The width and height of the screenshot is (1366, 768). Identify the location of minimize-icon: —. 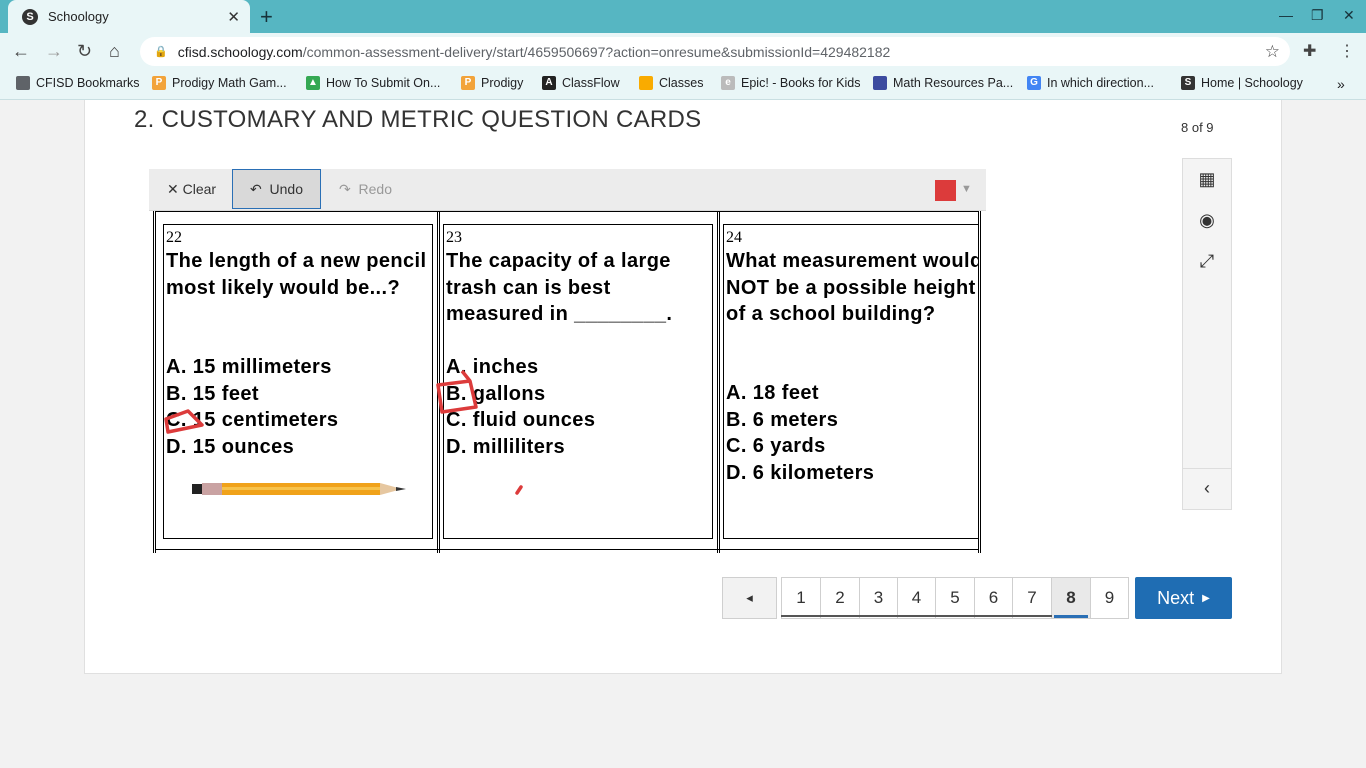
(1286, 15).